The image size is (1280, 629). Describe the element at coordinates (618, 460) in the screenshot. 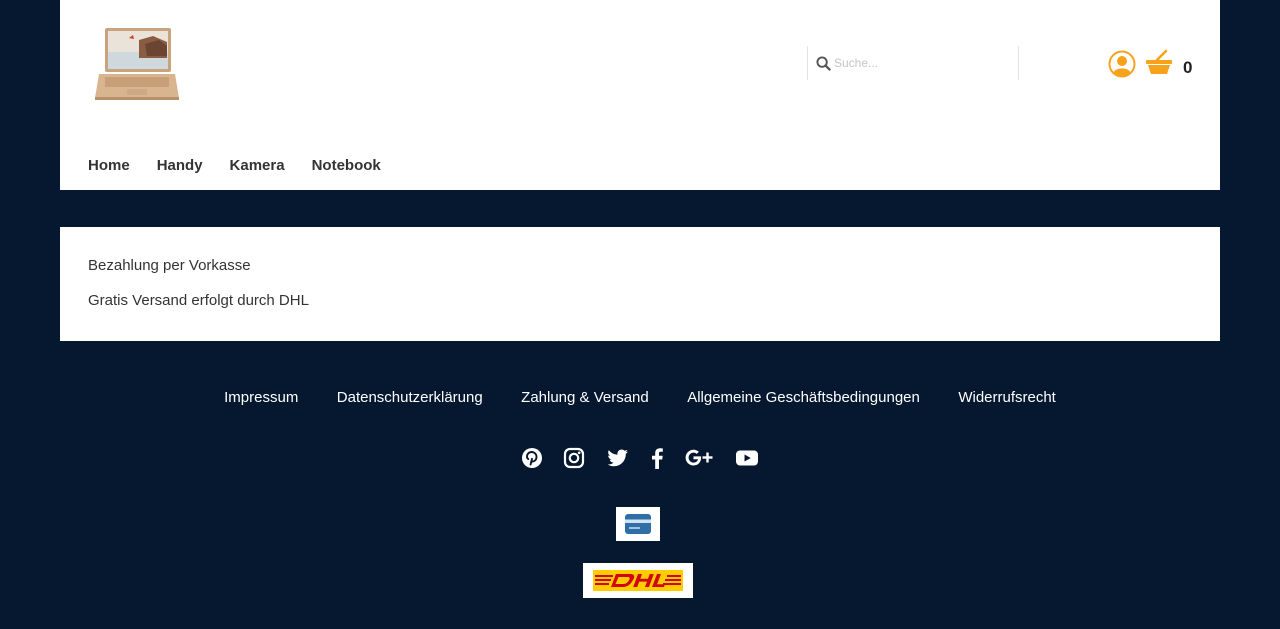

I see `twitter-icon` at that location.